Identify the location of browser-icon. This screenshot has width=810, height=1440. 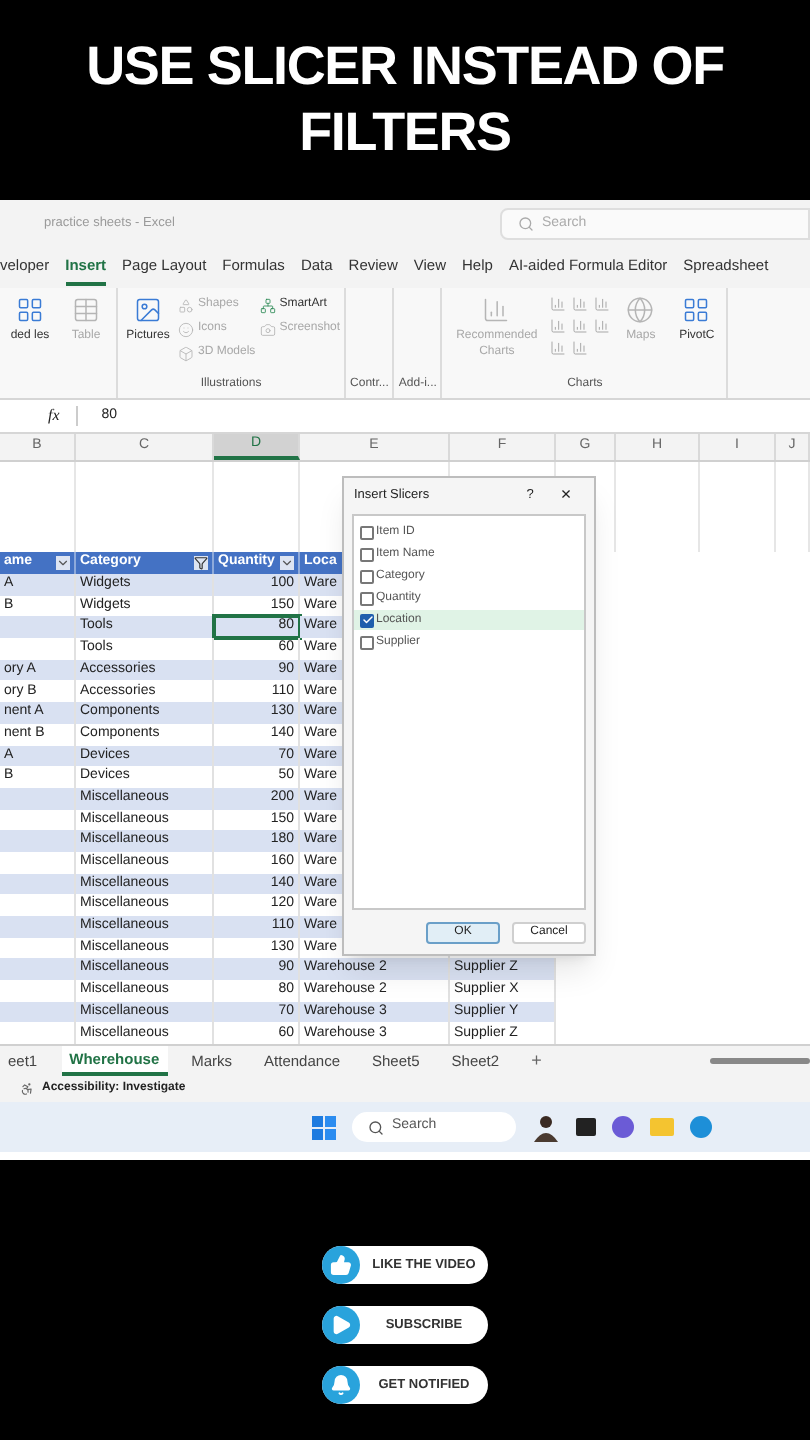
(701, 1127).